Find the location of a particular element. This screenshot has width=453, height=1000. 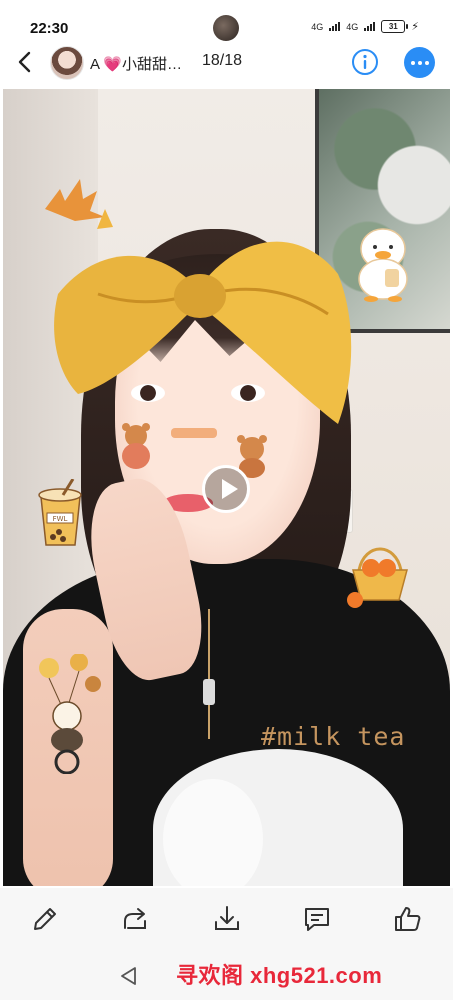

more-icon is located at coordinates (419, 62).